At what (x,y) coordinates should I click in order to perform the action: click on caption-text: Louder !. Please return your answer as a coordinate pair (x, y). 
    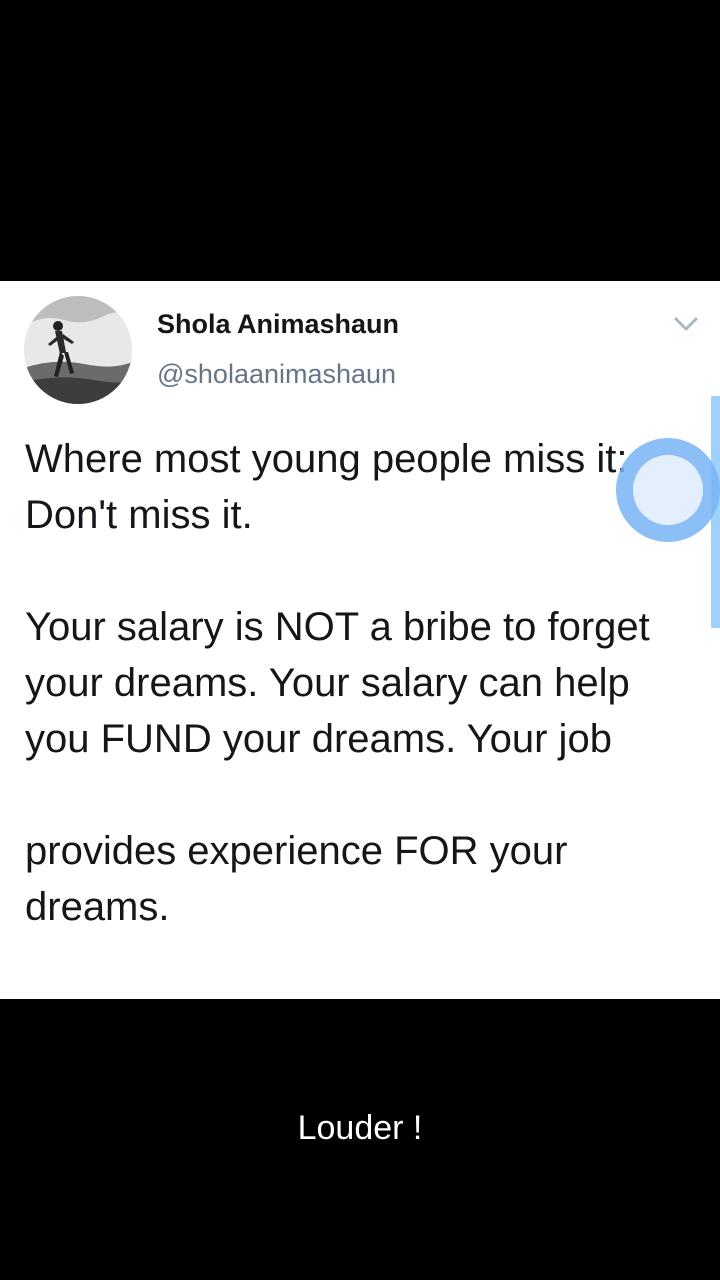
    Looking at the image, I should click on (360, 1128).